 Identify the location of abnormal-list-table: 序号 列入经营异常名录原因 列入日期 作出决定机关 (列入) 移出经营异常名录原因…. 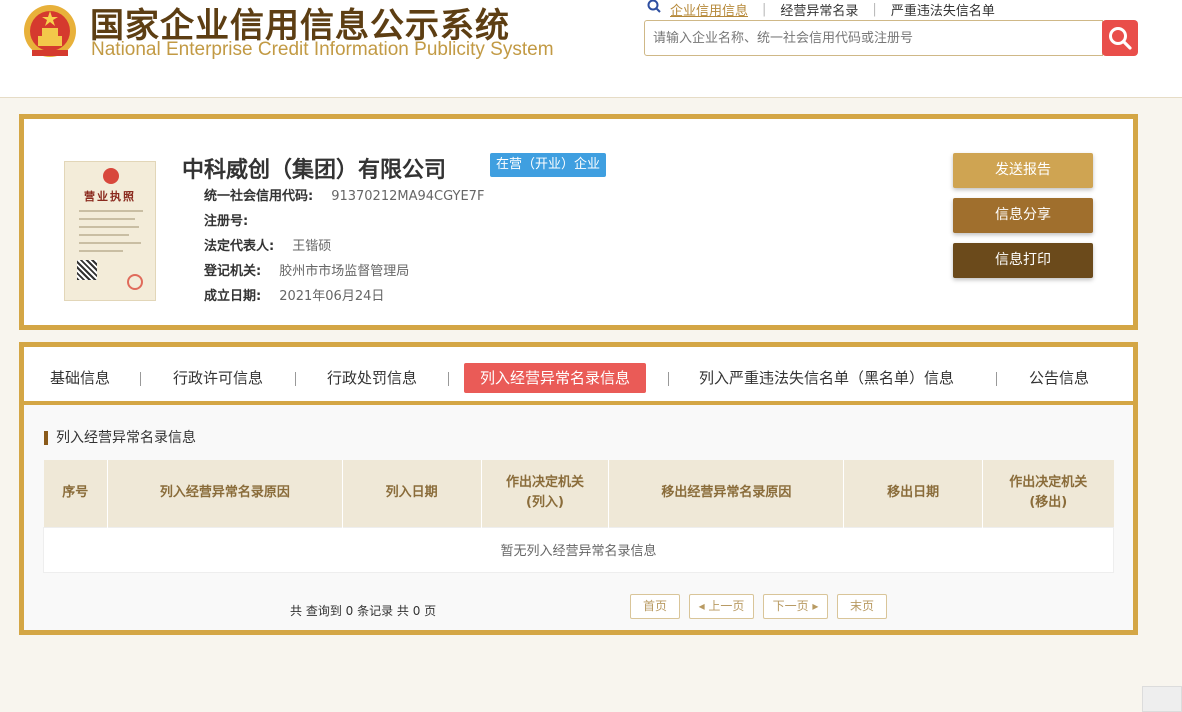
(578, 516).